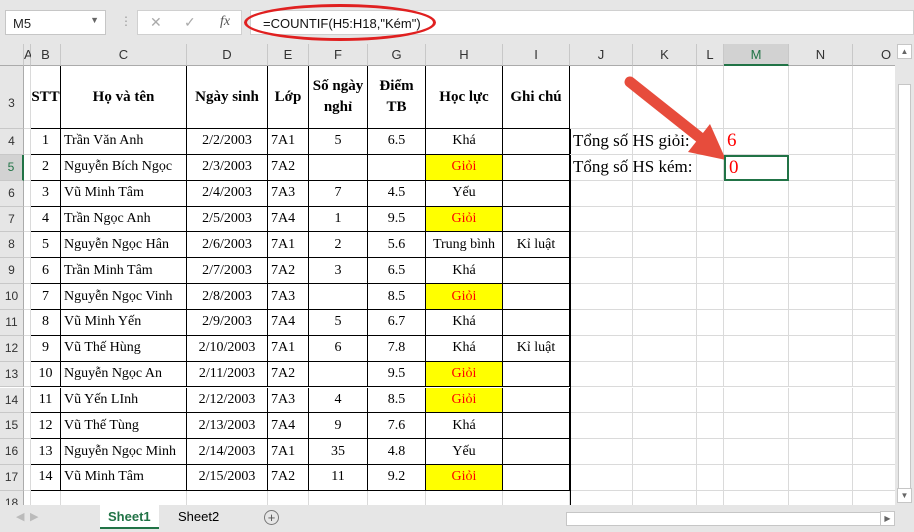  I want to click on column-header-g: G, so click(397, 55).